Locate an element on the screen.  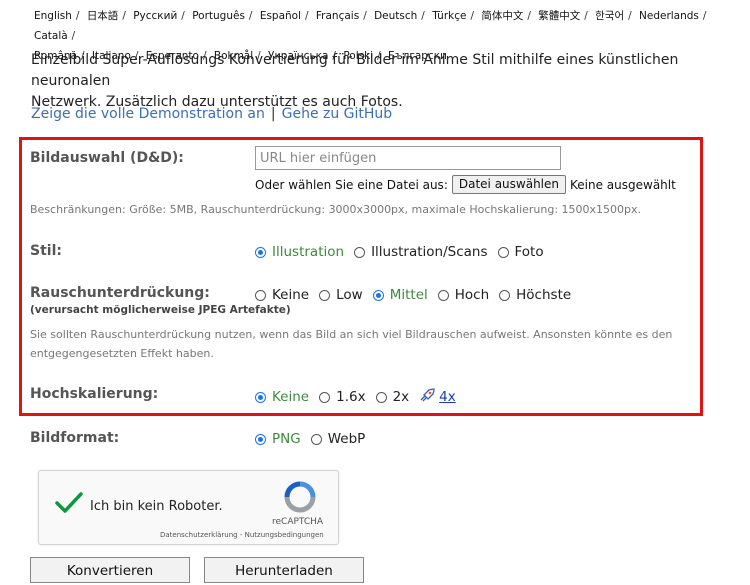
noise-option-low: Low is located at coordinates (341, 295).